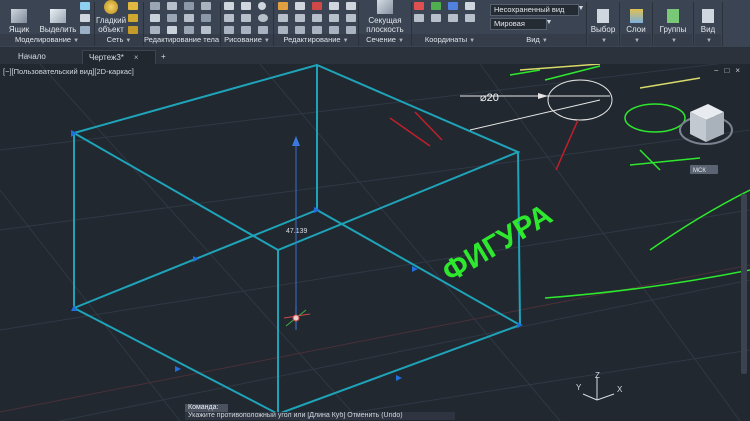 This screenshot has height=421, width=750. I want to click on interfere-icon, so click(189, 18).